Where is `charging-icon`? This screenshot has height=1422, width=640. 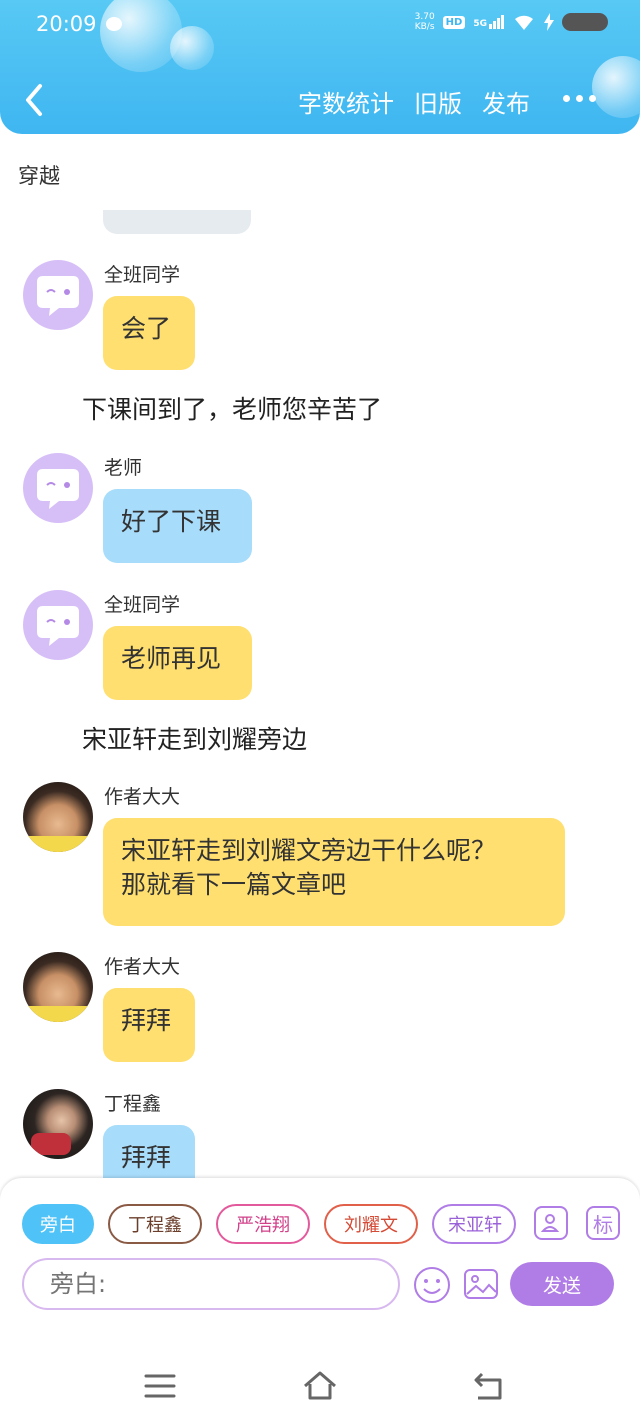 charging-icon is located at coordinates (549, 22).